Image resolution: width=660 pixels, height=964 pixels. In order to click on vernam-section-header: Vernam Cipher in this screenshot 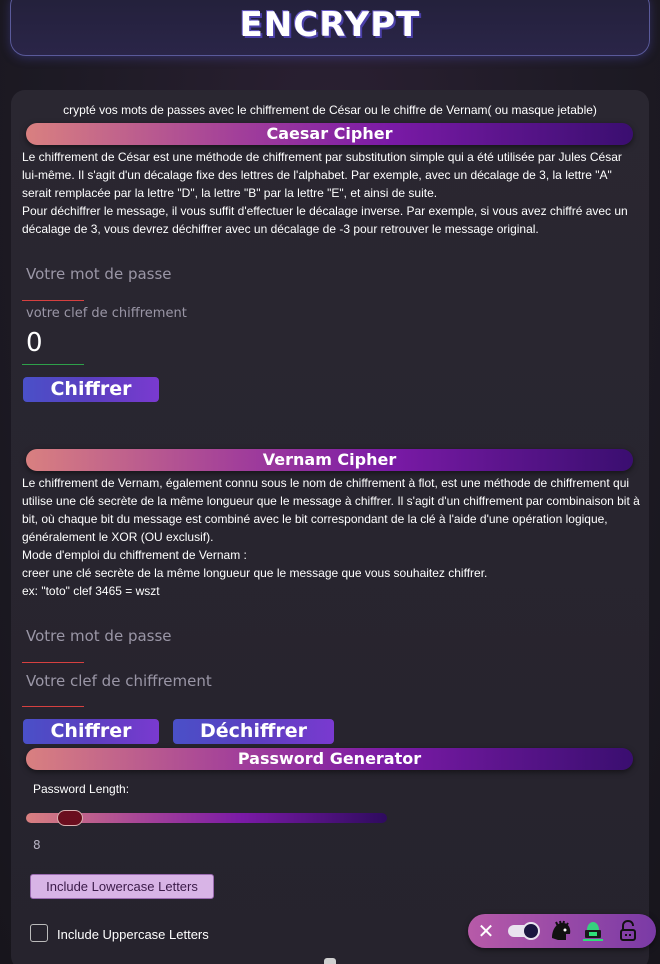, I will do `click(329, 460)`.